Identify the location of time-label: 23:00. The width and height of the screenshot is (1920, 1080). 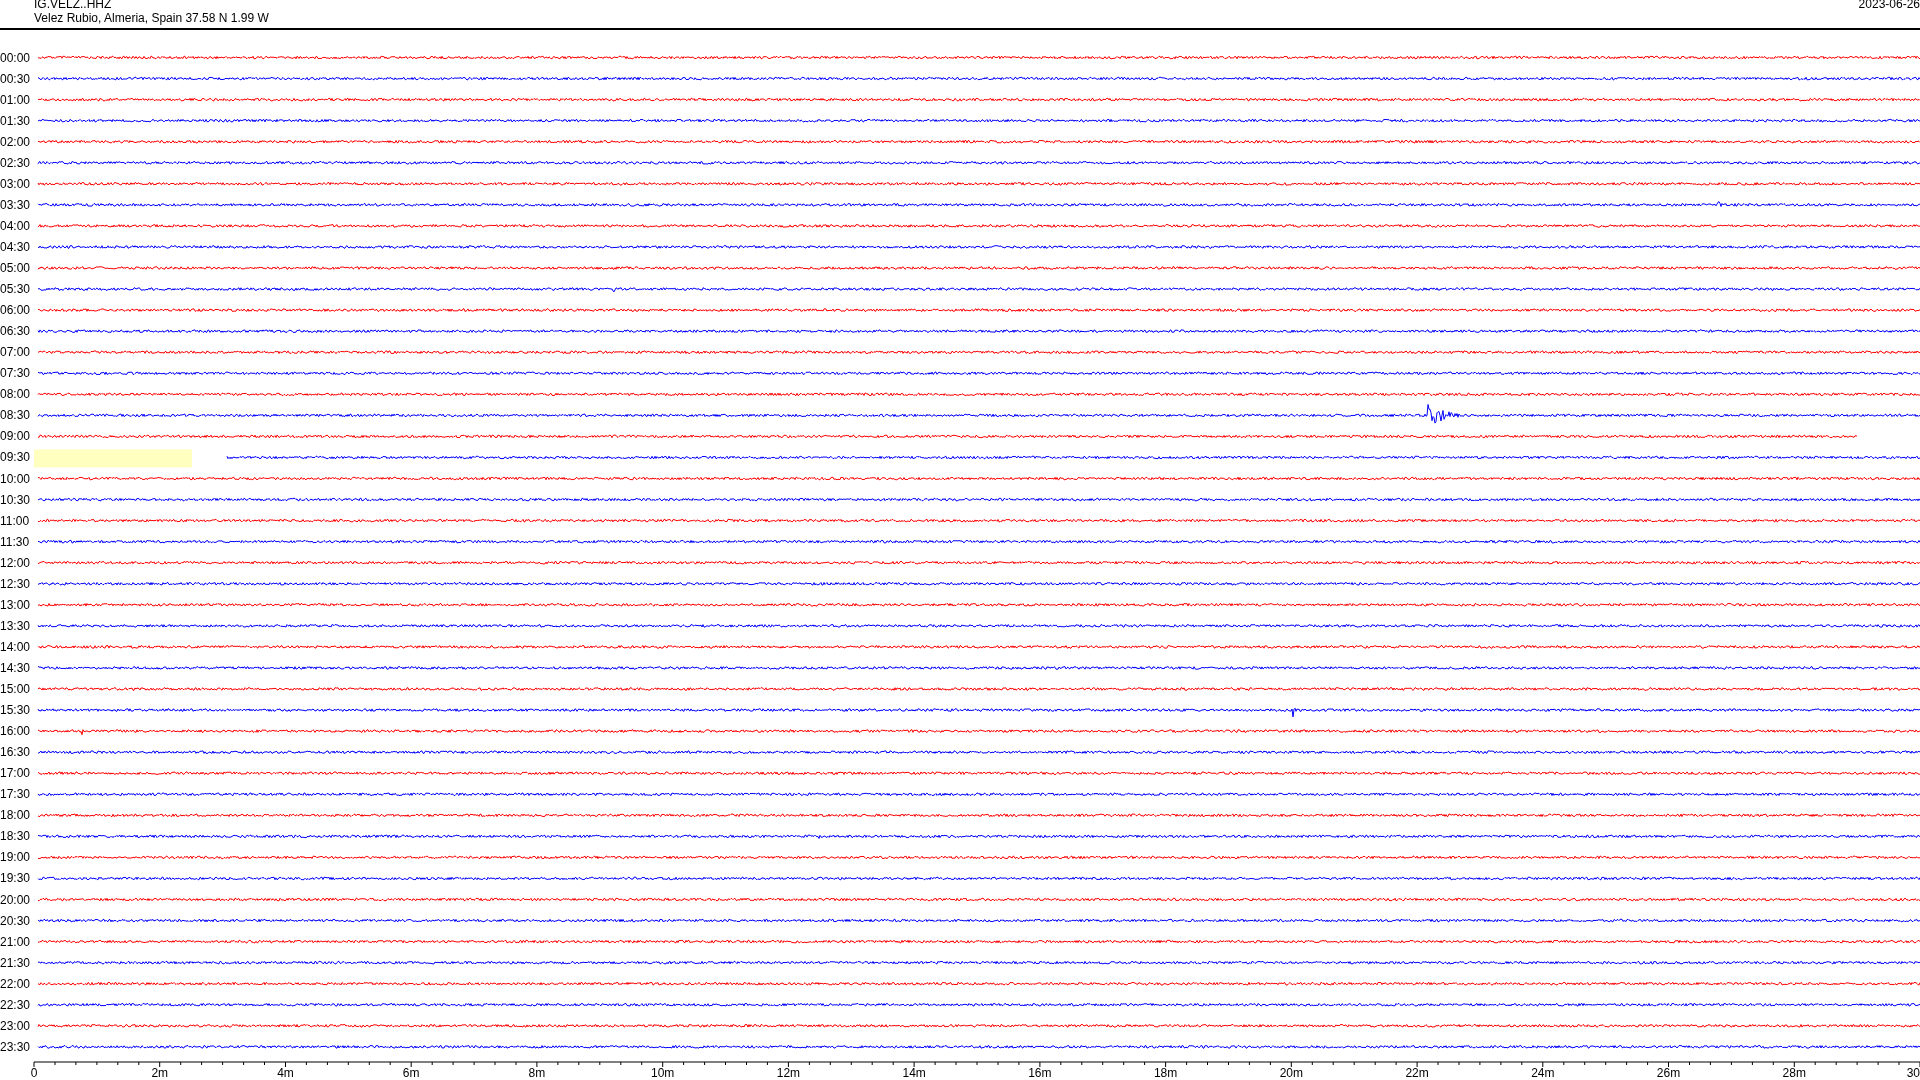
(15, 1025).